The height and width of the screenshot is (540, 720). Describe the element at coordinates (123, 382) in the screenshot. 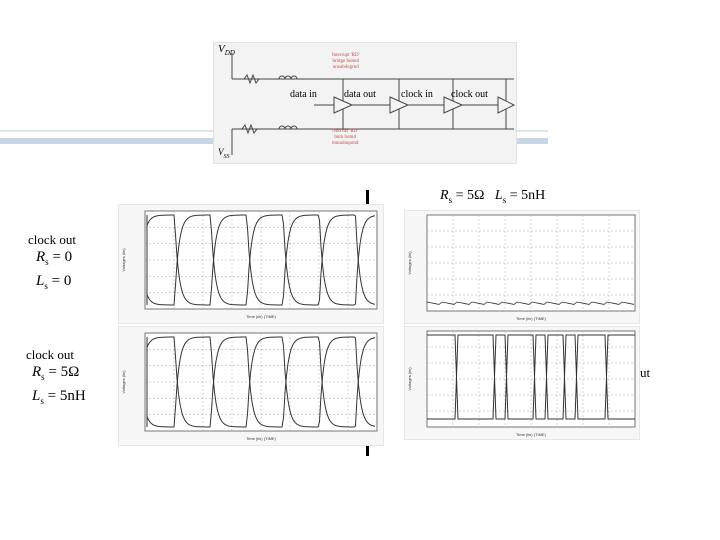

I see `plot-left-bottom-ylabel: Voltages (lin)` at that location.